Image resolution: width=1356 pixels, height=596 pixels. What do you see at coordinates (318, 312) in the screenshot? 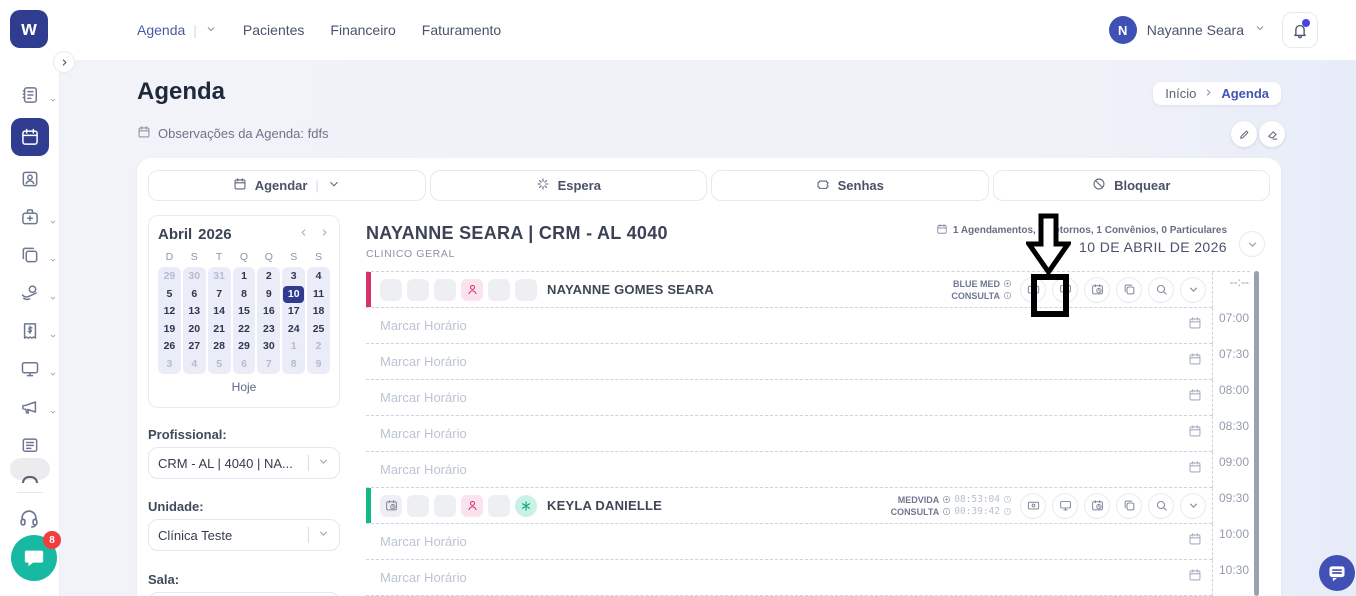
I see `calendar-day: 18` at bounding box center [318, 312].